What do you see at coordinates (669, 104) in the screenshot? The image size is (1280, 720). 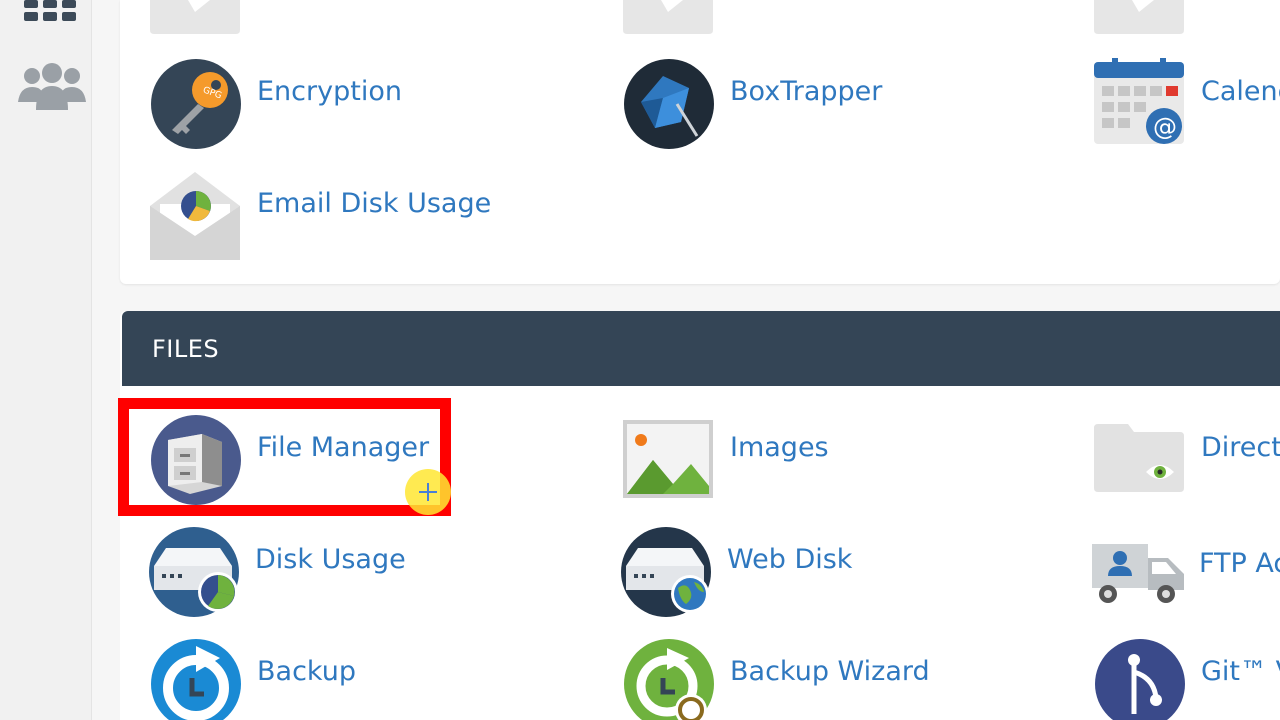 I see `boxtrapper-icon` at bounding box center [669, 104].